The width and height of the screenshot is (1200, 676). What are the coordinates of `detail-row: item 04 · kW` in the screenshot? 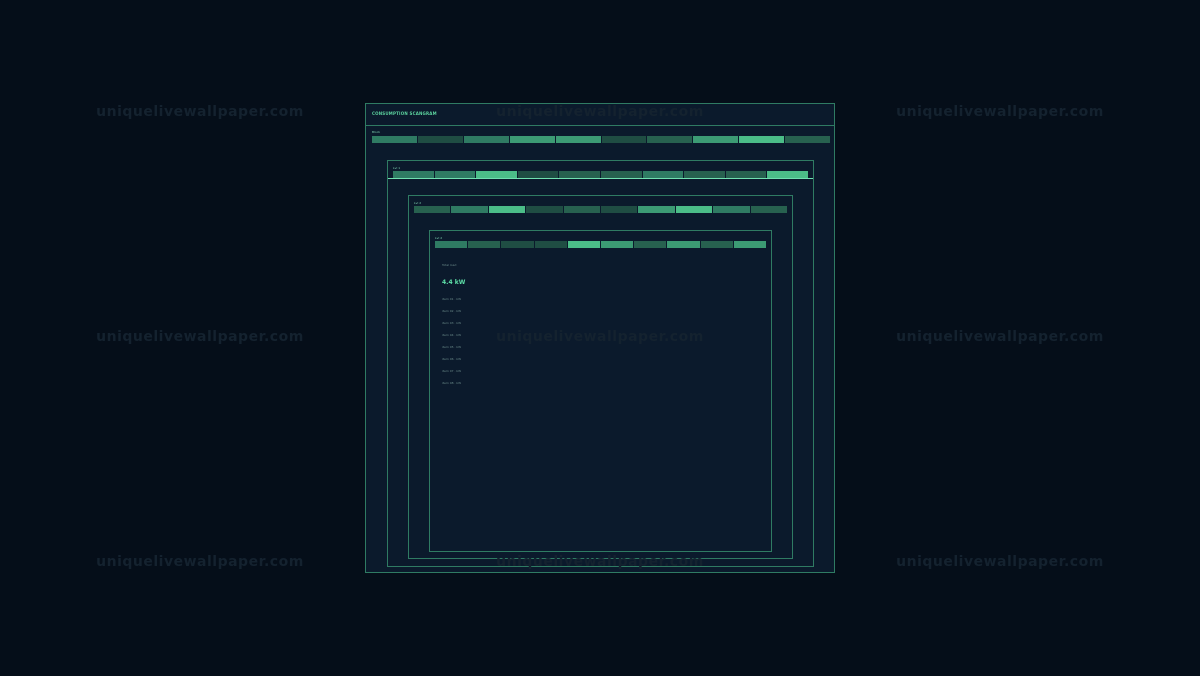 It's located at (452, 335).